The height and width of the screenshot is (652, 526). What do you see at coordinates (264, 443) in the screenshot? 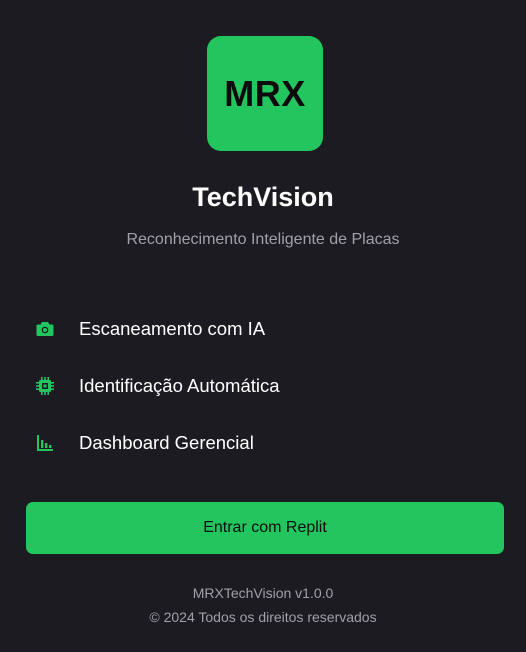
I see `feature-item-dashboard: Dashboard Gerencial` at bounding box center [264, 443].